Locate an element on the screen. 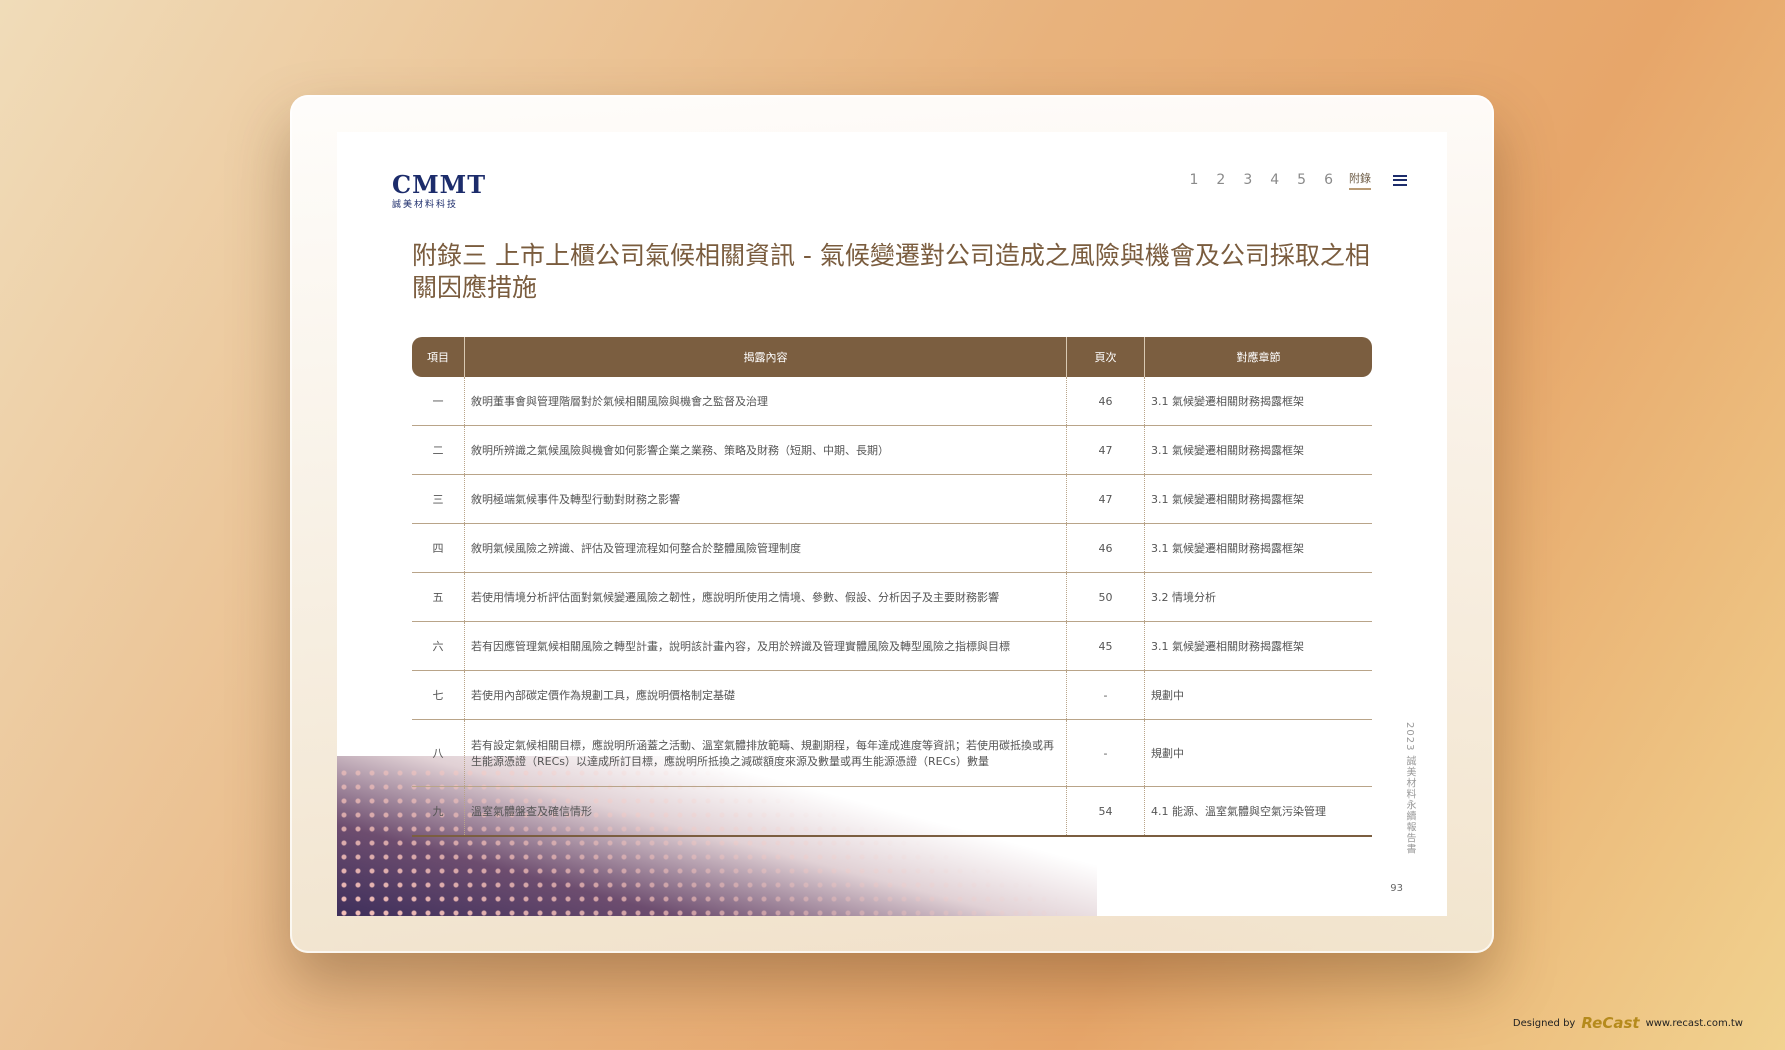 The image size is (1785, 1050). row-item: 九 is located at coordinates (438, 811).